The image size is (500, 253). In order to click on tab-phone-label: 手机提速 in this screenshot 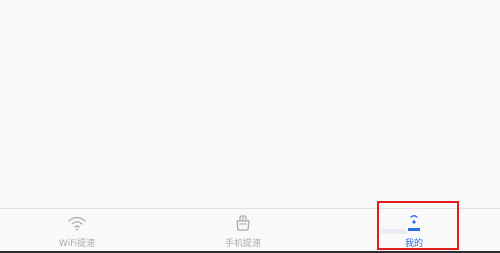, I will do `click(242, 244)`.